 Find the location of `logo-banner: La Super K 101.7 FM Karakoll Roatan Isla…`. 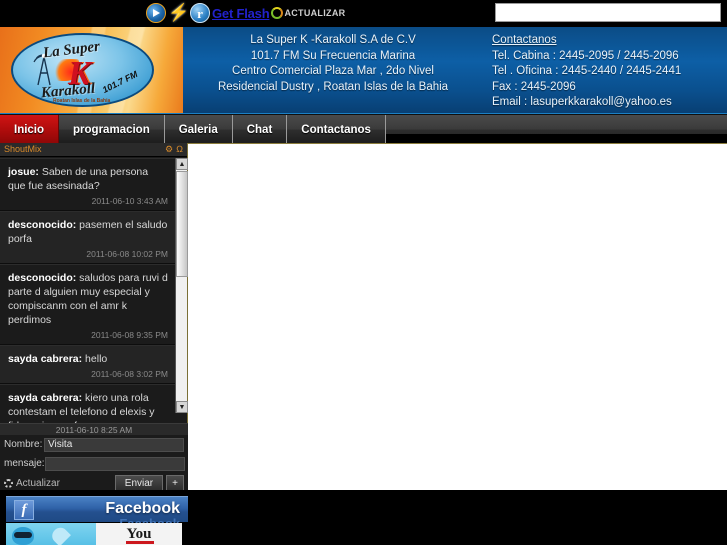

logo-banner: La Super K 101.7 FM Karakoll Roatan Isla… is located at coordinates (91, 70).